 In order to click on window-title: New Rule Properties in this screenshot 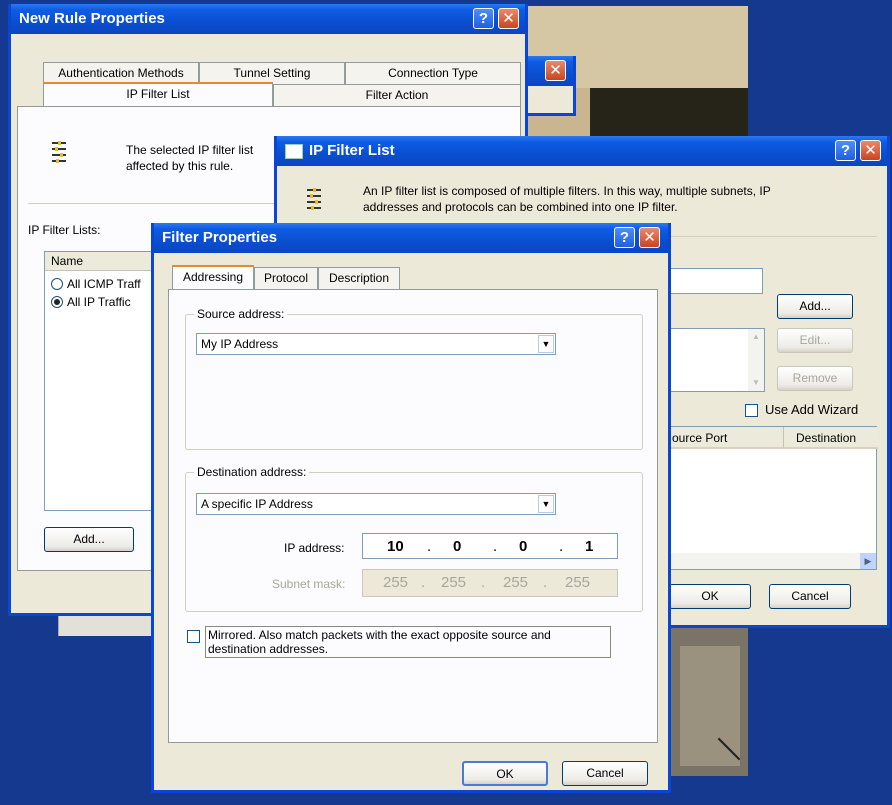, I will do `click(268, 19)`.